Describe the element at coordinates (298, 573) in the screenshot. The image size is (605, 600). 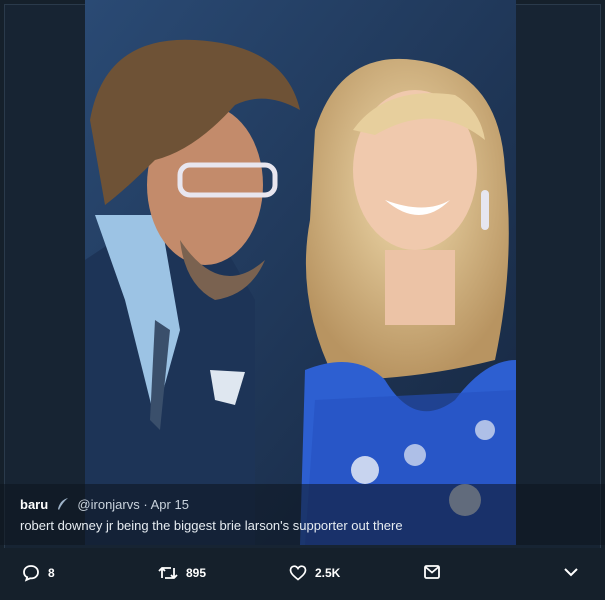
I see `heart-icon` at that location.